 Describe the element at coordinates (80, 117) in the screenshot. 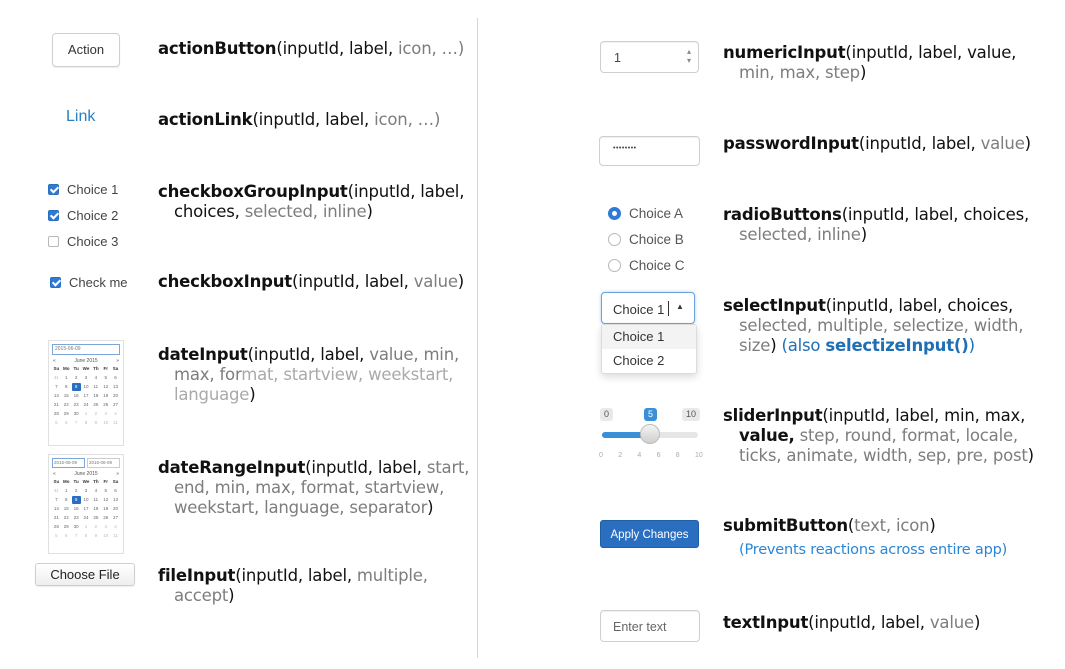

I see `action-link: Link` at that location.